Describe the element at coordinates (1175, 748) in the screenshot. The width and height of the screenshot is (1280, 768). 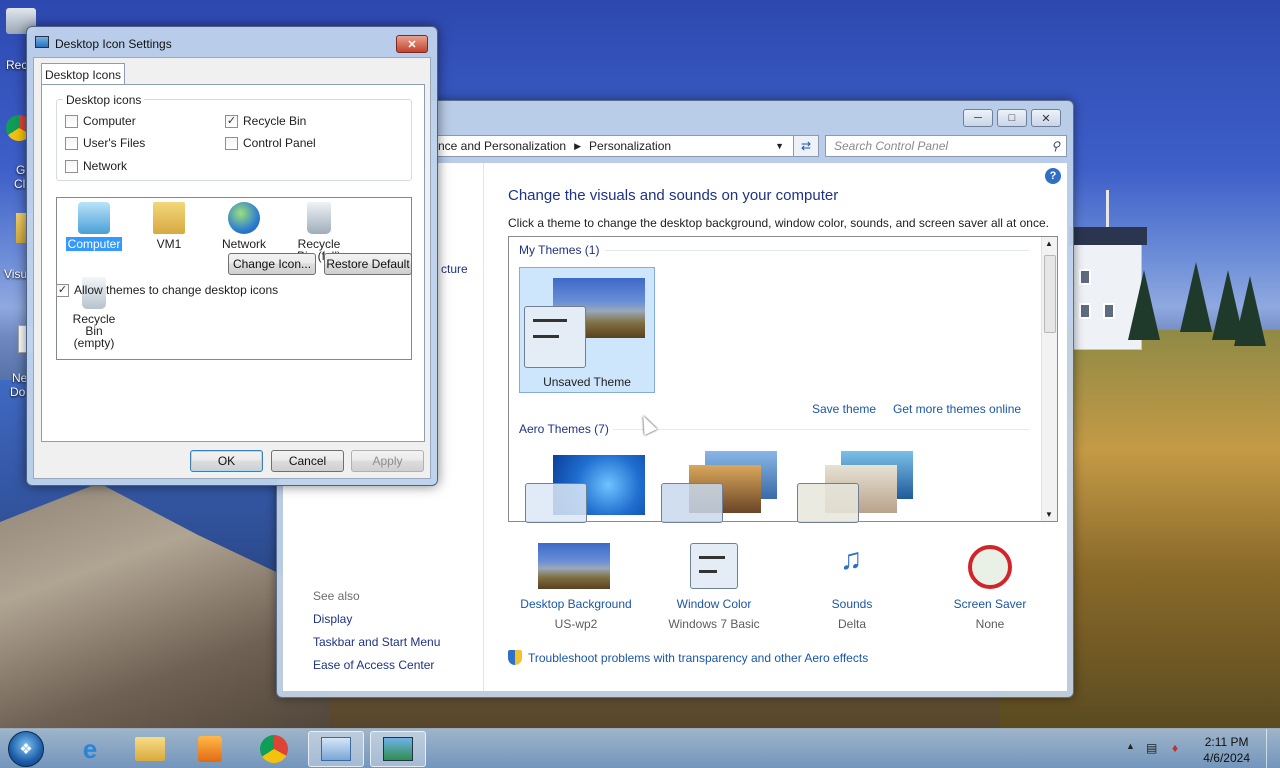
I see `volume-muted-icon: ♦` at that location.